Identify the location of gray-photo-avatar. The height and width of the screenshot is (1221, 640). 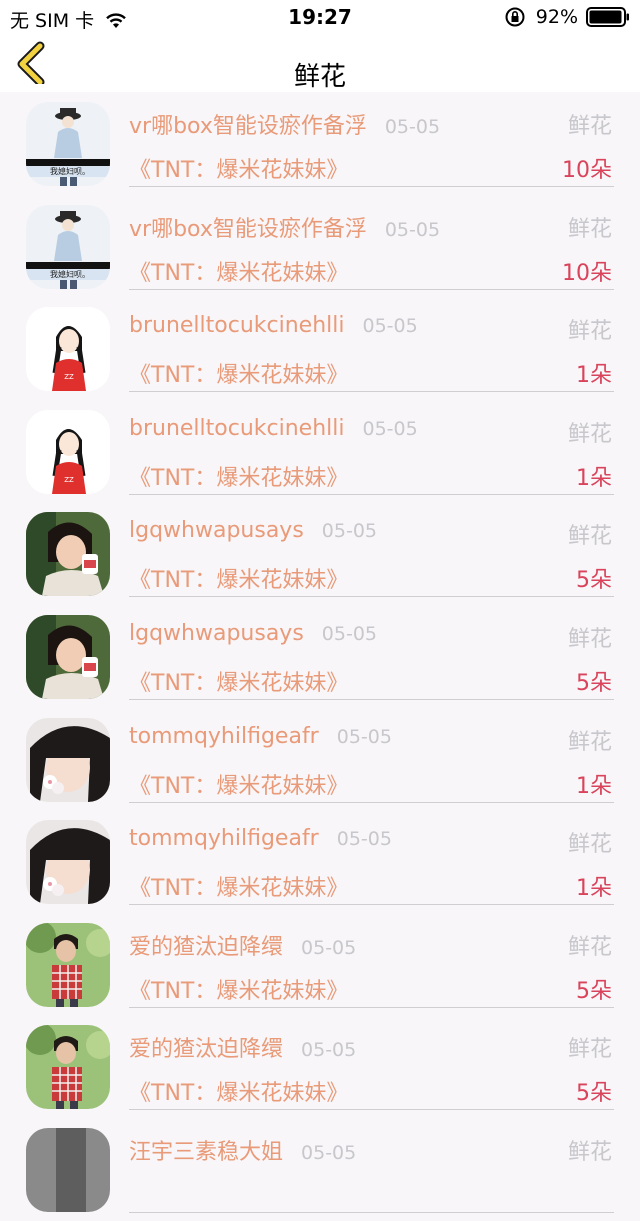
(68, 1169).